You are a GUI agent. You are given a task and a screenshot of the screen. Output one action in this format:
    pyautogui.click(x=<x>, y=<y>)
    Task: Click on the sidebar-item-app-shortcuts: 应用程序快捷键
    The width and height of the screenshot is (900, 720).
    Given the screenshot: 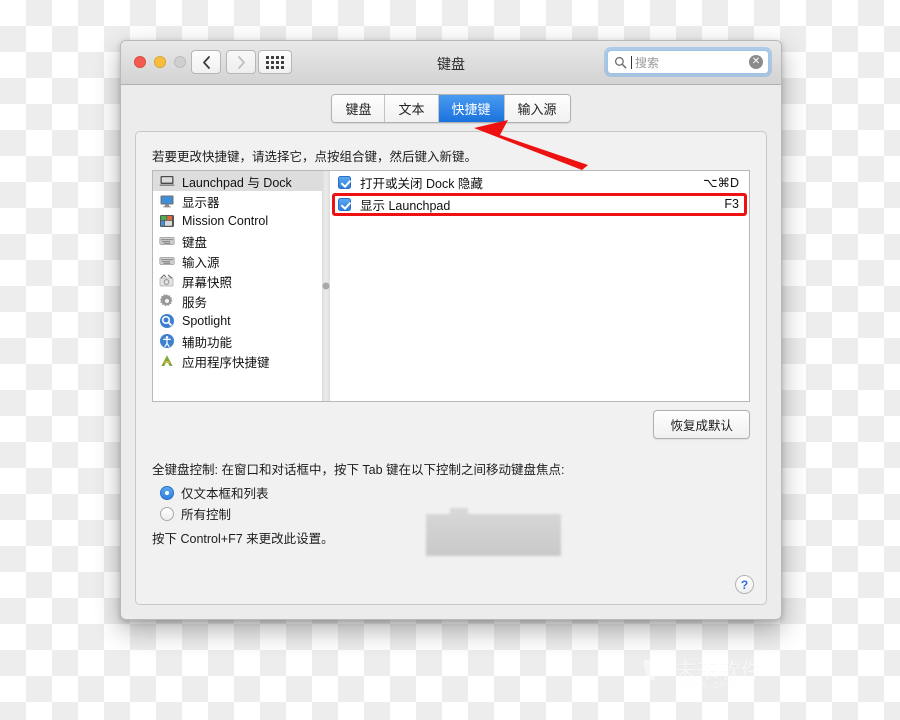 What is the action you would take?
    pyautogui.click(x=237, y=361)
    